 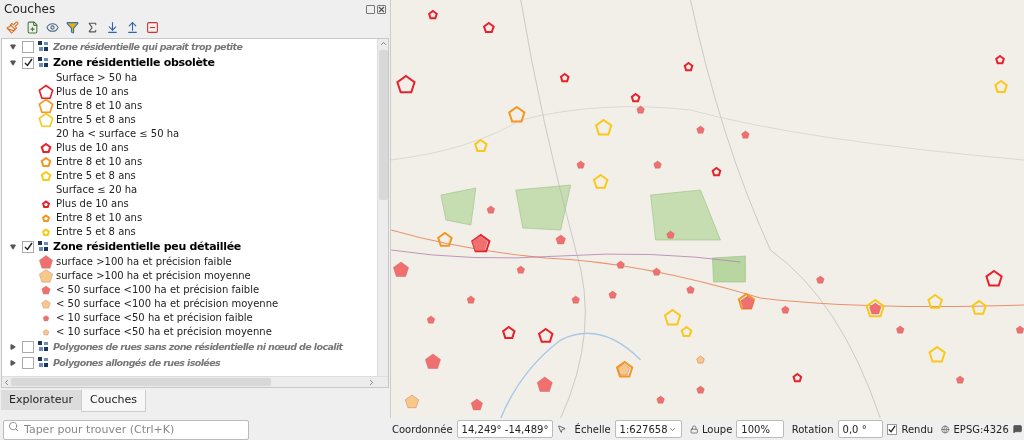 I want to click on filter-icon, so click(x=72, y=28).